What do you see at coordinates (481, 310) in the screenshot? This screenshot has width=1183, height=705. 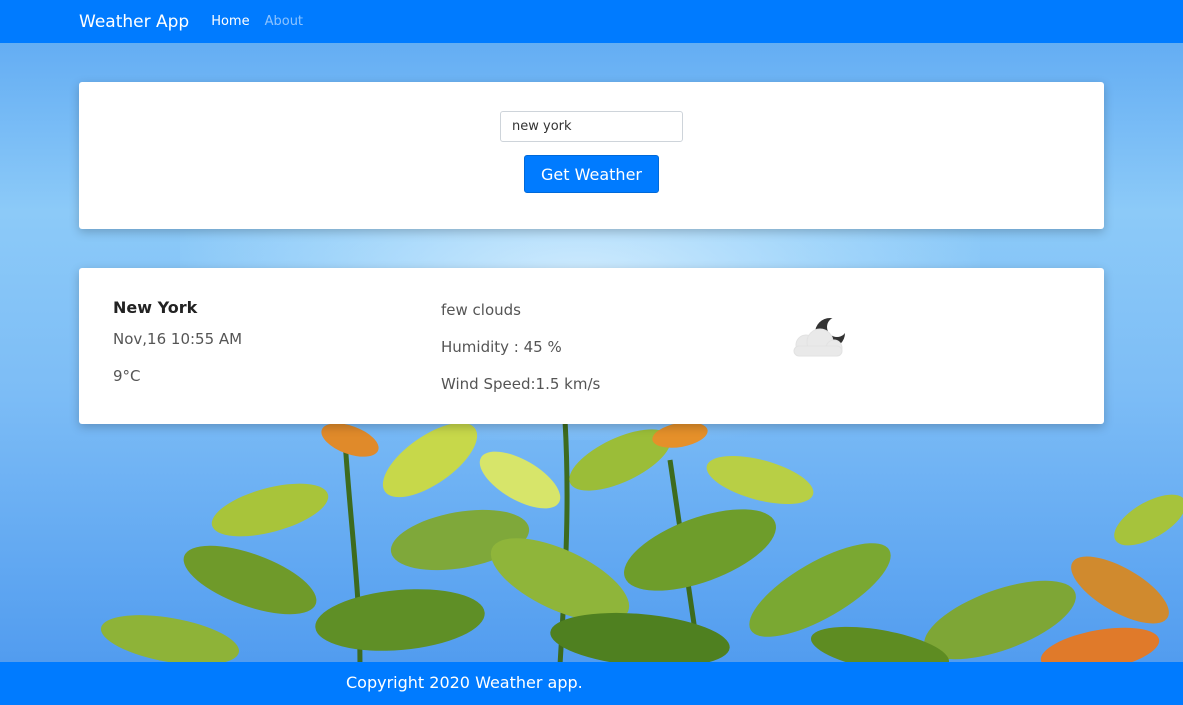 I see `weather-description: few clouds` at bounding box center [481, 310].